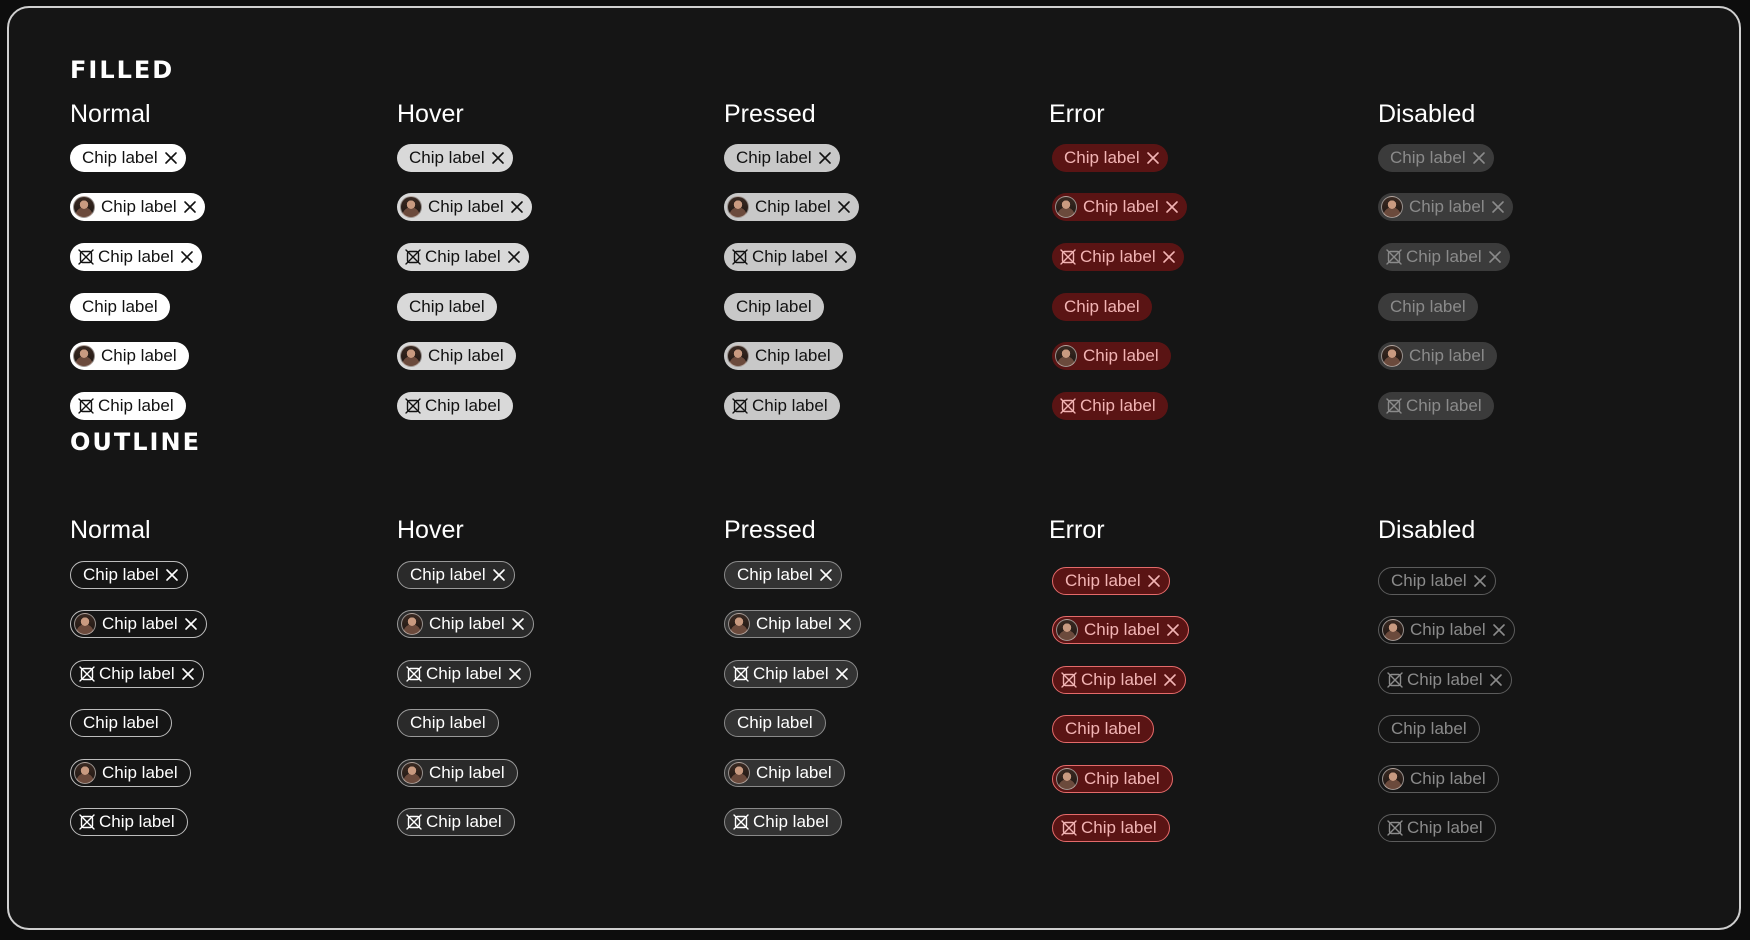 This screenshot has height=940, width=1750. Describe the element at coordinates (775, 723) in the screenshot. I see `chip-outline-pressed-4: Chip label` at that location.